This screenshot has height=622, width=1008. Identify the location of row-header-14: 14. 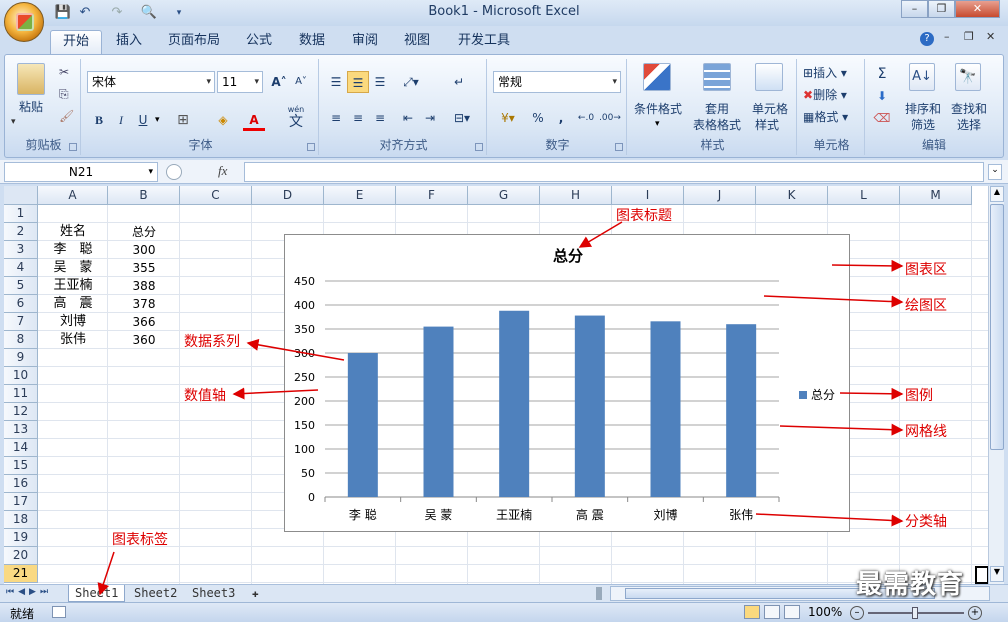
(21, 448).